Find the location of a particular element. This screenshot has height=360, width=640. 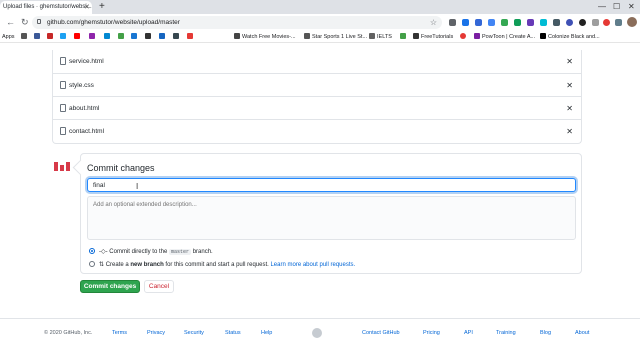

close-window-icon: ✕ is located at coordinates (631, 7).